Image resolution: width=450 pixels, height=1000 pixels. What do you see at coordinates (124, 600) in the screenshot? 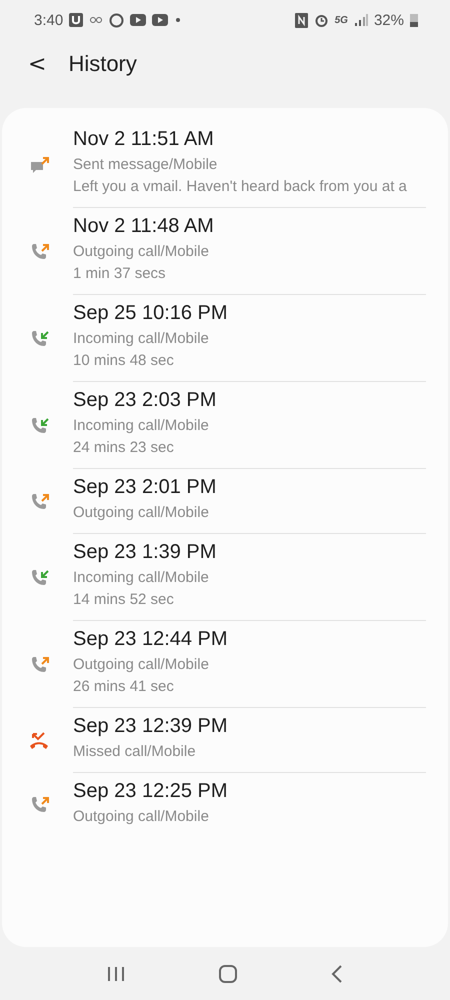
I see `entry-detail: 14 mins 52 sec` at bounding box center [124, 600].